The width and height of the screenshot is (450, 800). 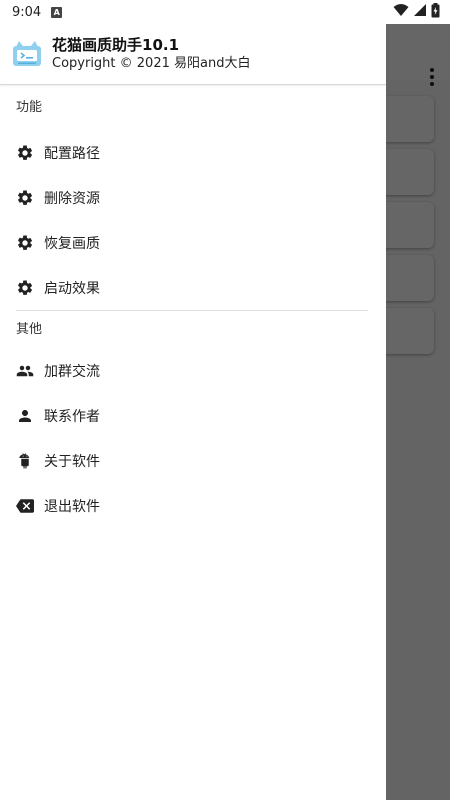 I want to click on group-icon, so click(x=25, y=371).